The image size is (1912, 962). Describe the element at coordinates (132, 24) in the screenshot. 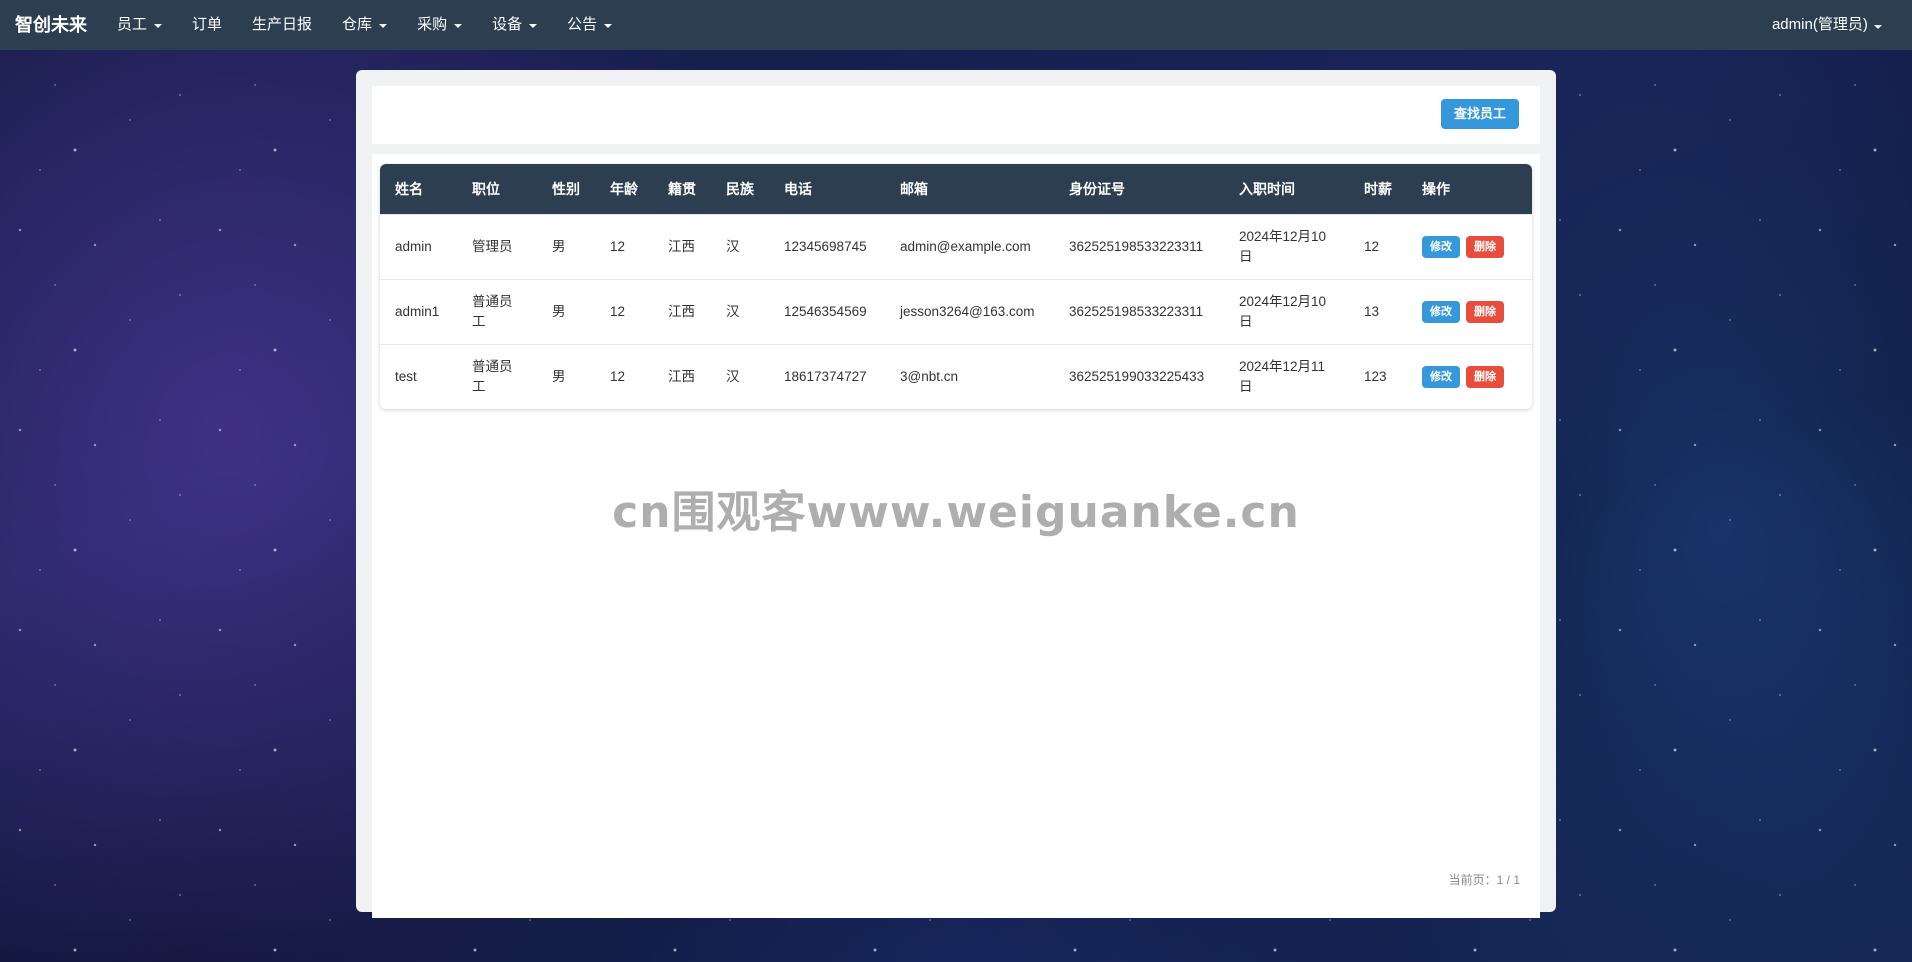

I see `nav-item-label: 员工` at that location.